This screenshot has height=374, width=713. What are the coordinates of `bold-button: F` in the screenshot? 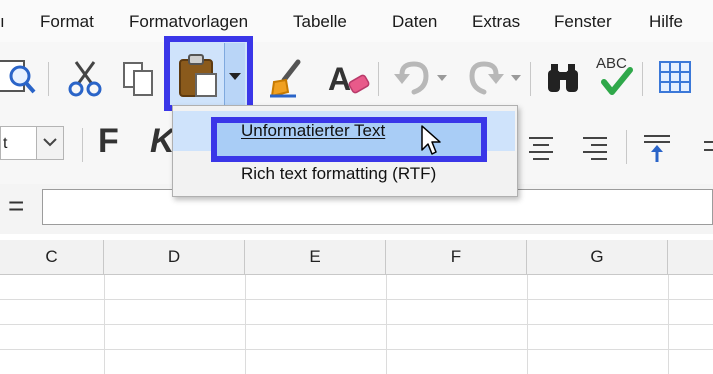 It's located at (108, 141).